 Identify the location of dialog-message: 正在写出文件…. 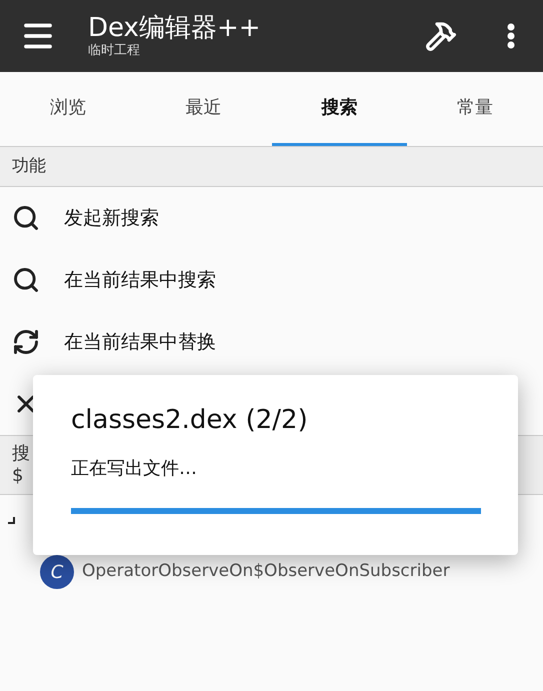
(134, 469).